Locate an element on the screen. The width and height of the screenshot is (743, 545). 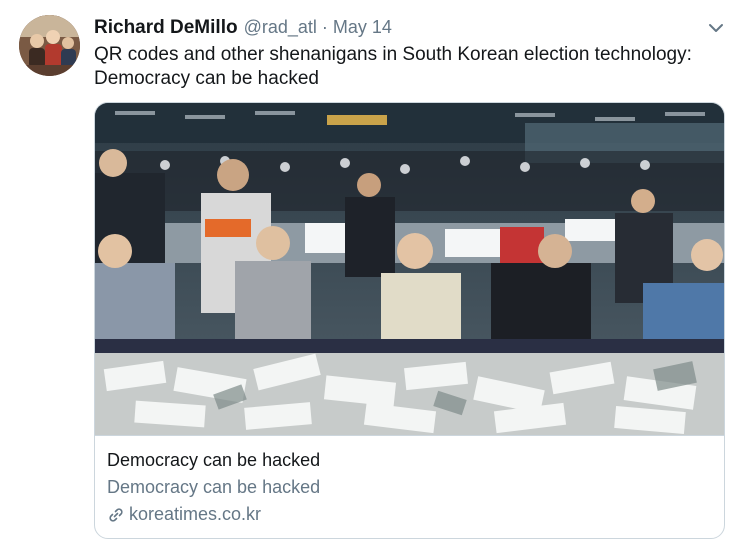
tweet-date: May 14 is located at coordinates (362, 27).